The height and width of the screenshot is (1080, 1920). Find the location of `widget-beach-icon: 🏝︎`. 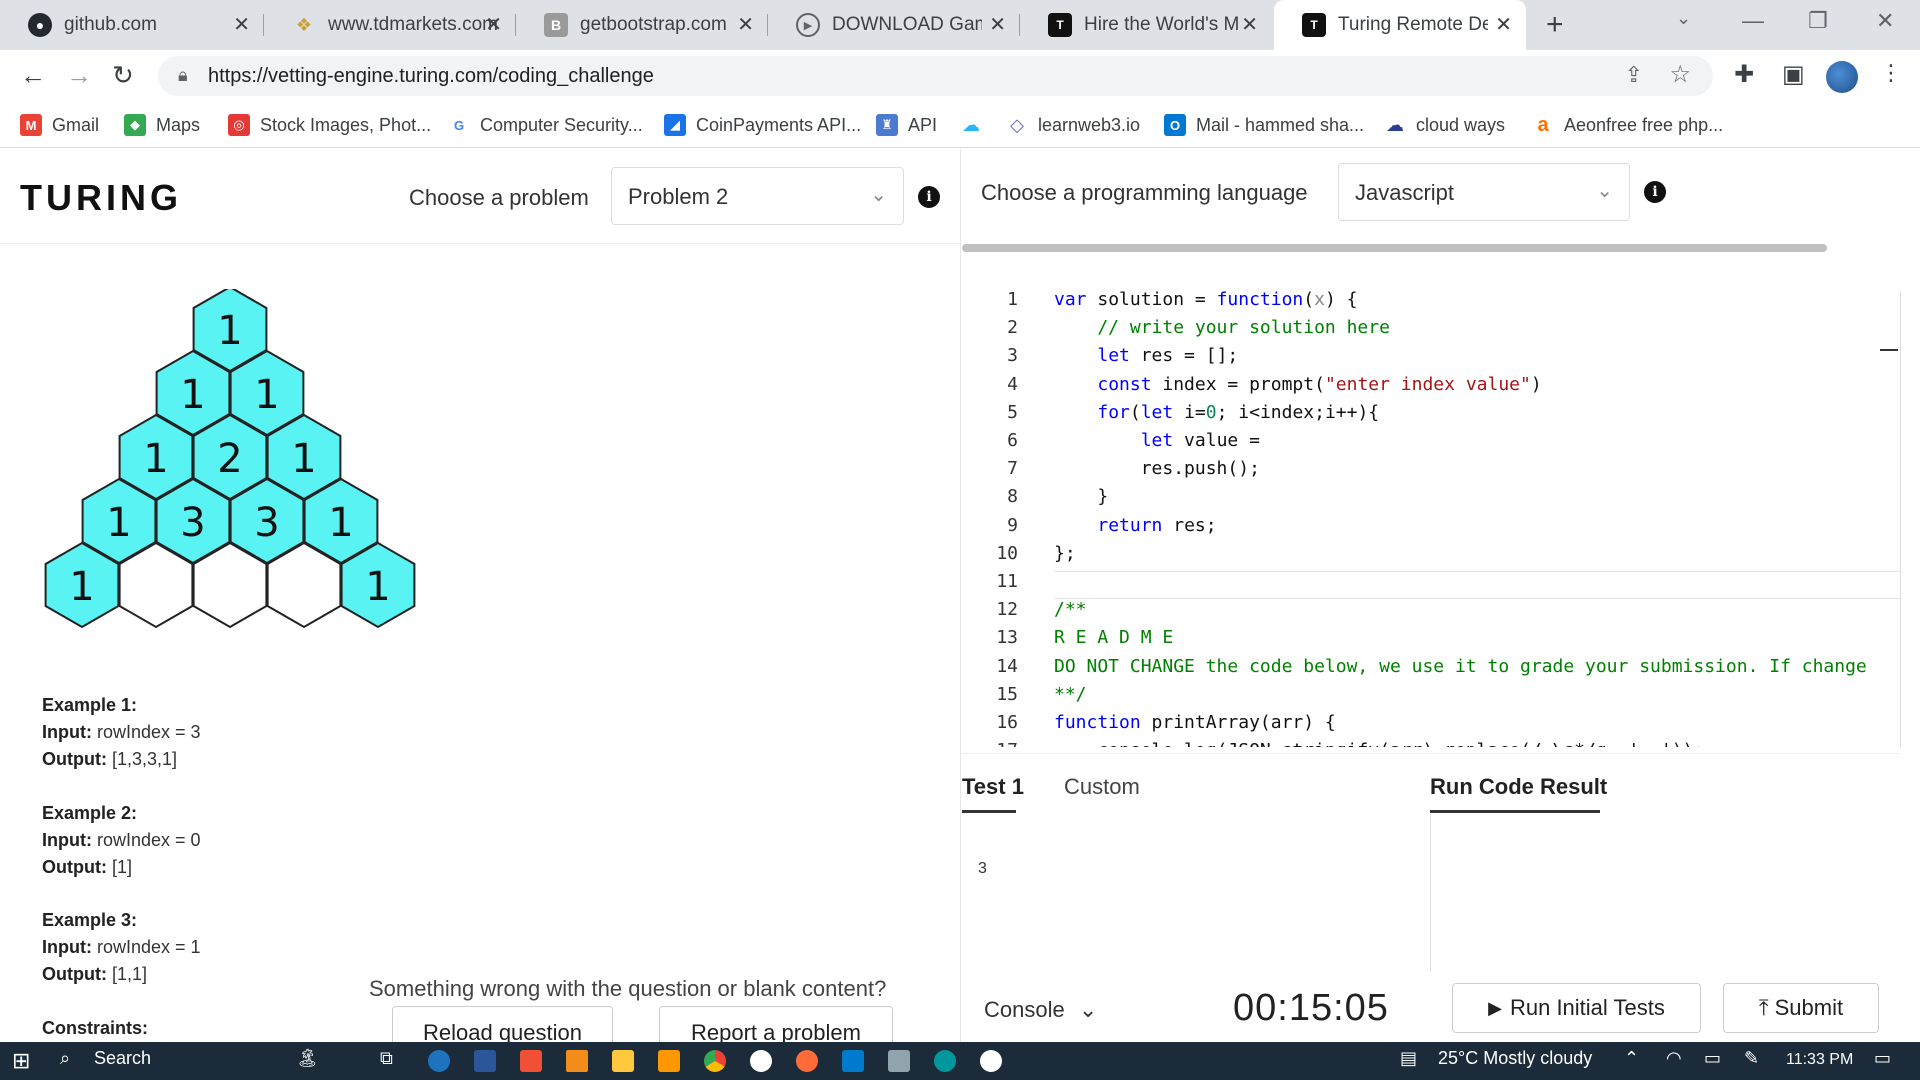

widget-beach-icon: 🏝︎ is located at coordinates (307, 1058).